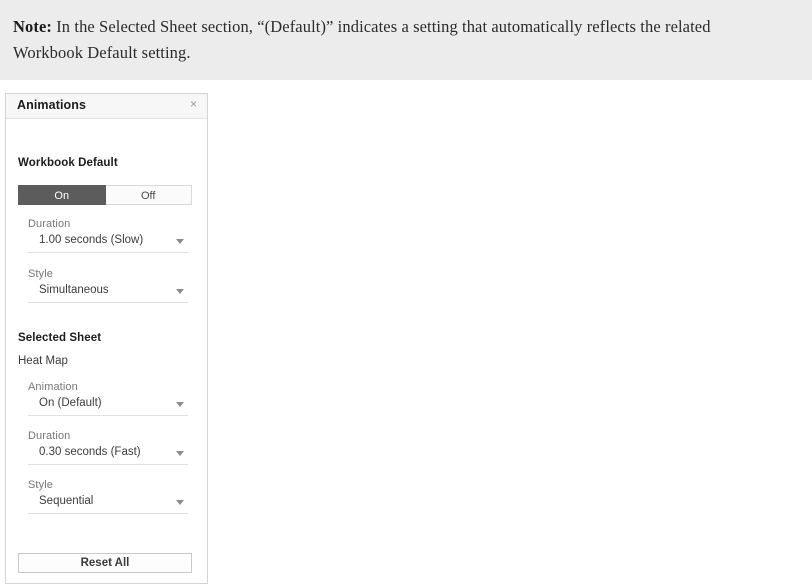  Describe the element at coordinates (106, 106) in the screenshot. I see `panel-header: Animations ×` at that location.